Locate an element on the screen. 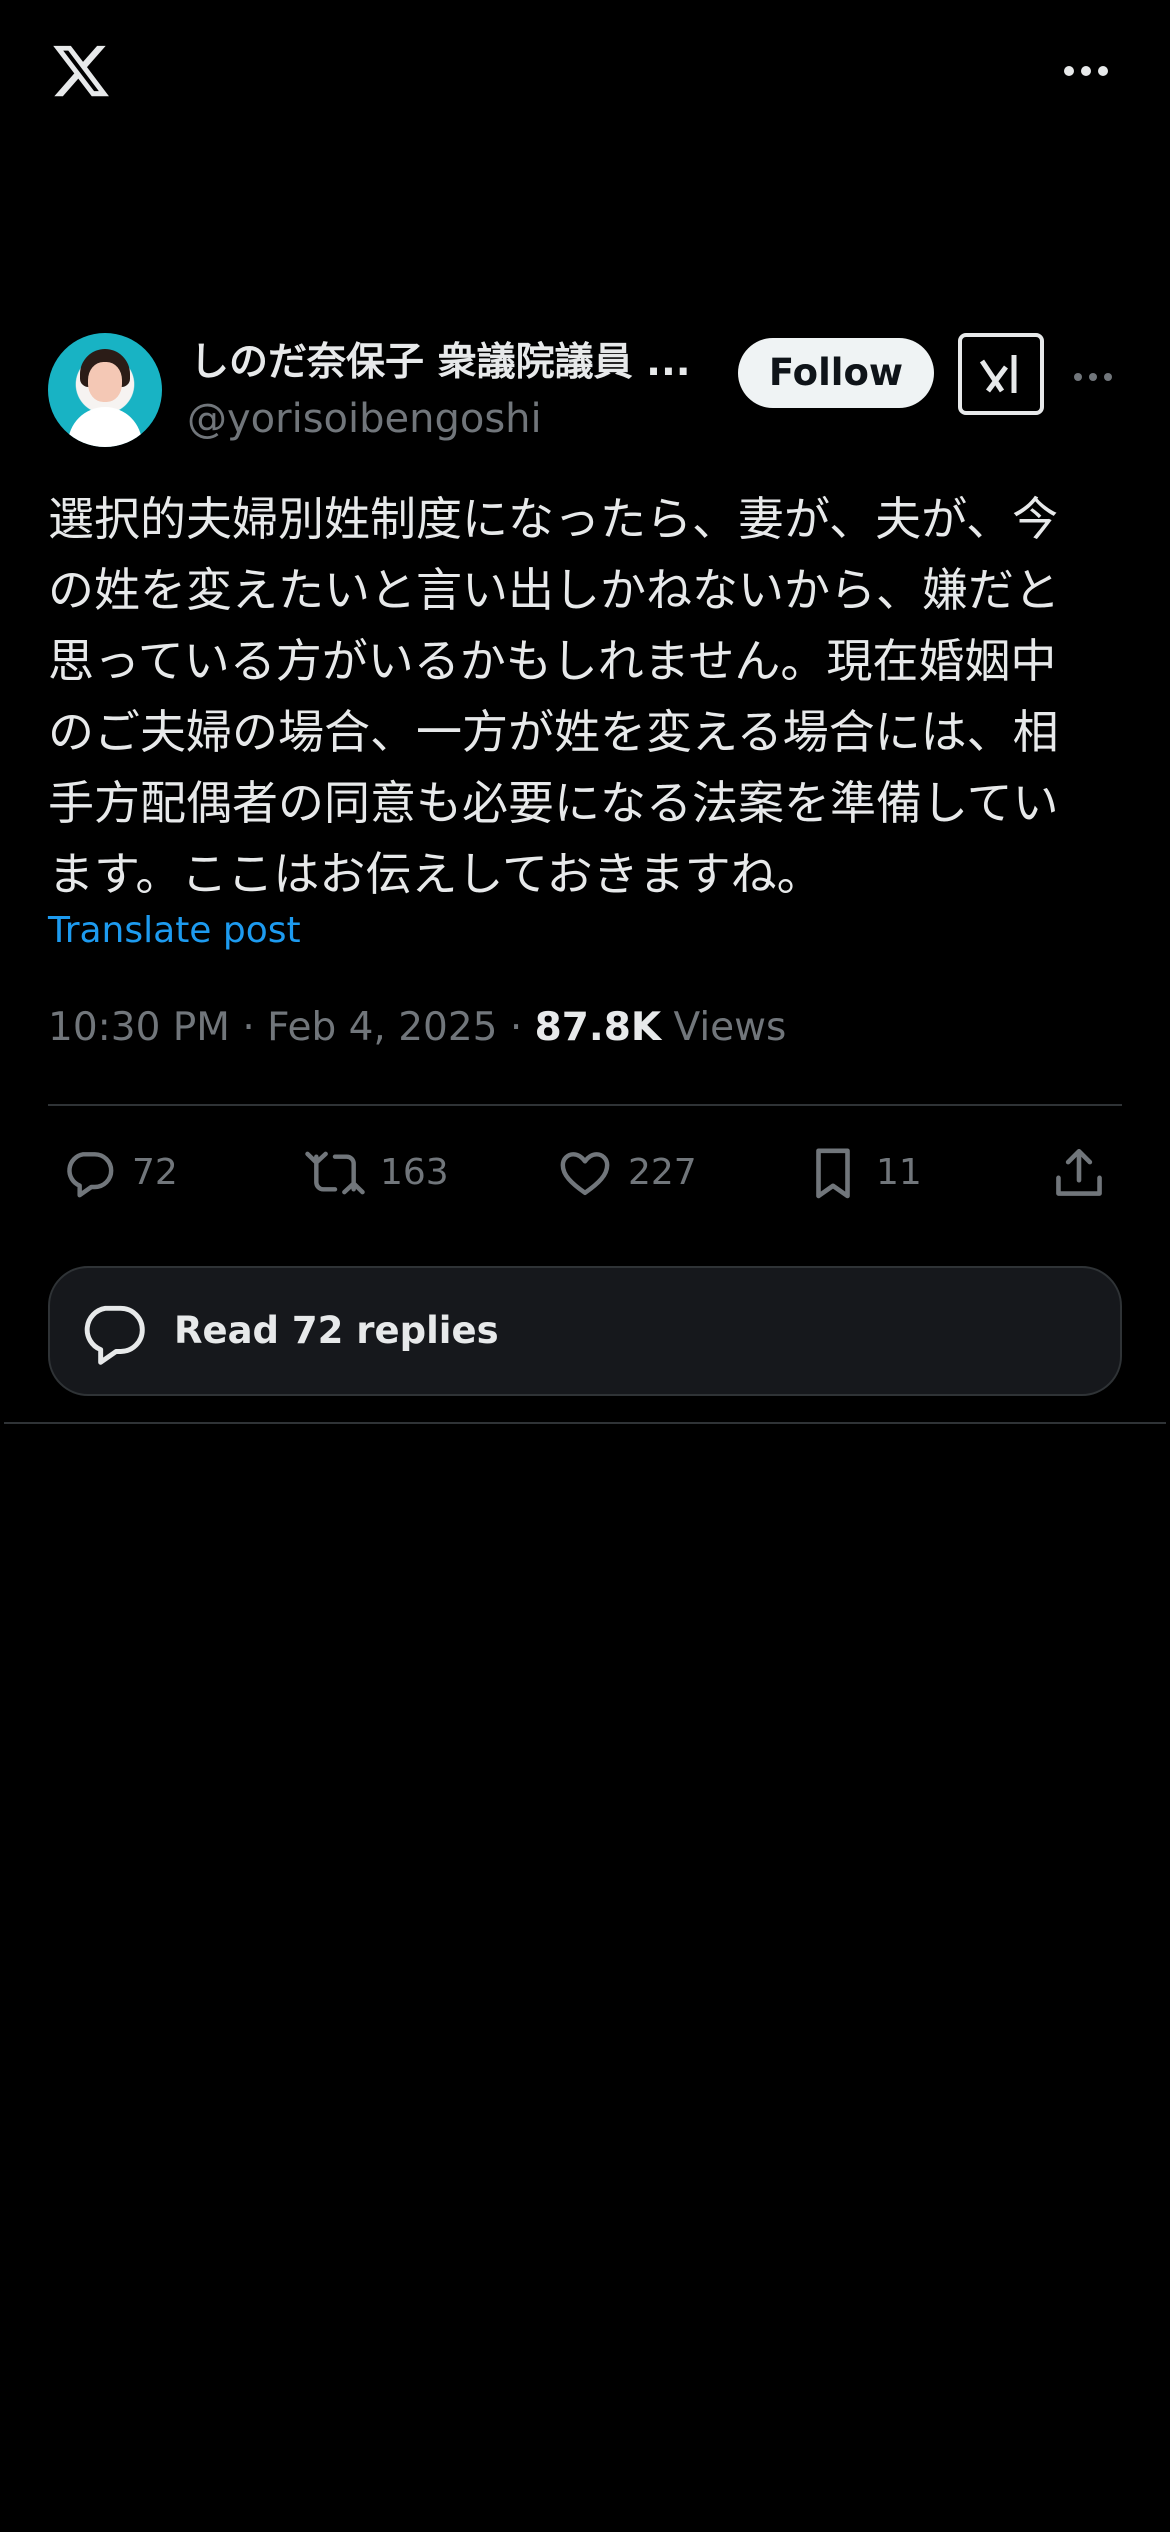 The width and height of the screenshot is (1170, 2532). tweet-timestamp: 10:30 PM · Feb 4, 2025 · is located at coordinates (291, 1027).